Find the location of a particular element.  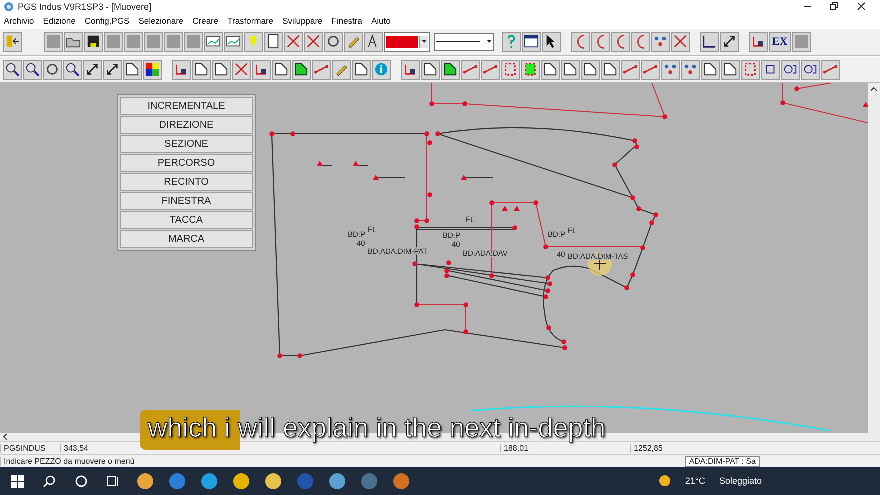

menu-item: Creare is located at coordinates (205, 21).